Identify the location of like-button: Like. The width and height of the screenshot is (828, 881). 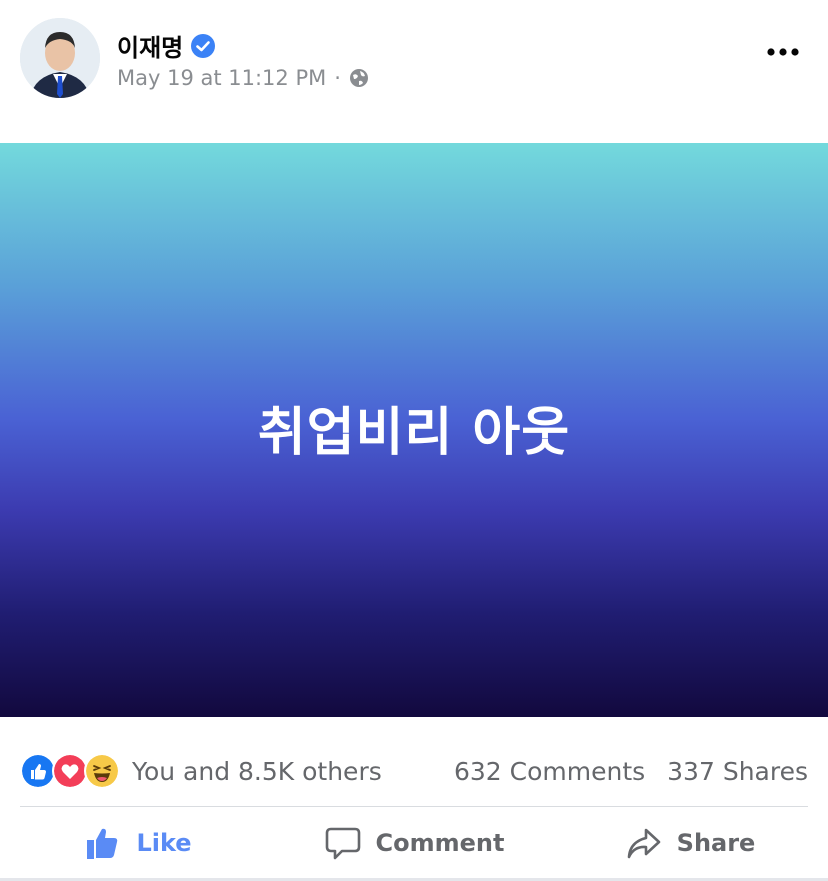
(138, 843).